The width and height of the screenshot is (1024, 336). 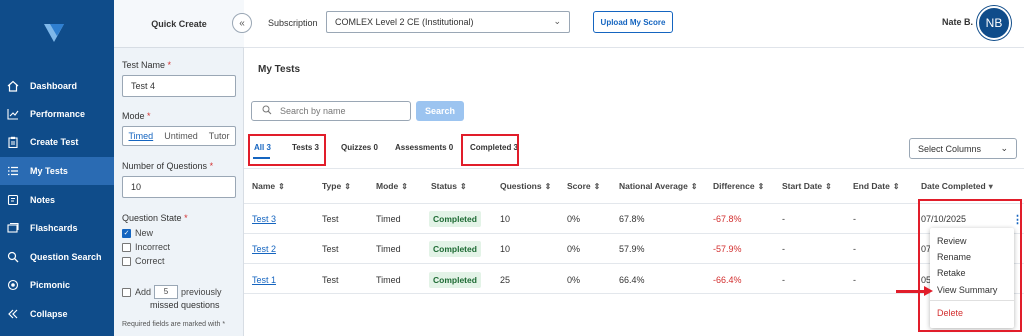 I want to click on test-name-label: Test Name *, so click(x=147, y=65).